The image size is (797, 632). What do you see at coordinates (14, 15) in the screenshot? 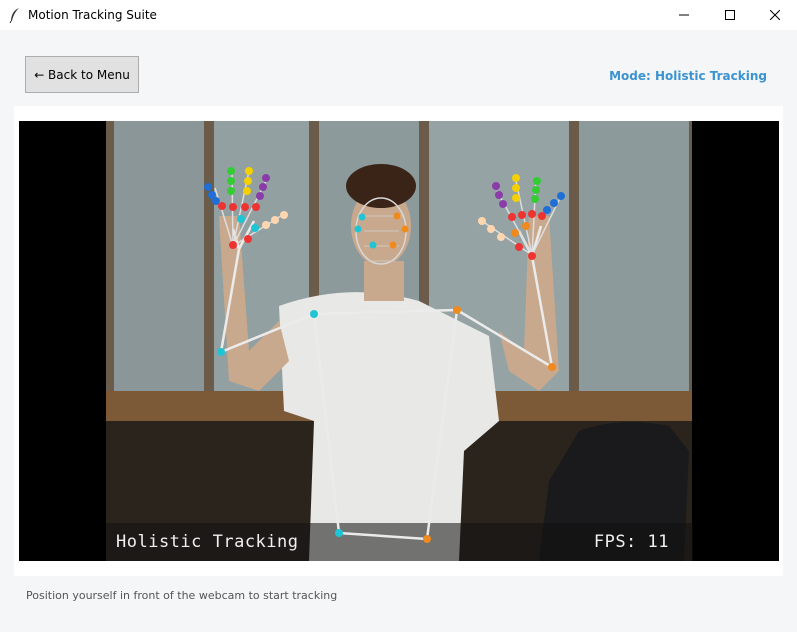
I see `feather-icon` at bounding box center [14, 15].